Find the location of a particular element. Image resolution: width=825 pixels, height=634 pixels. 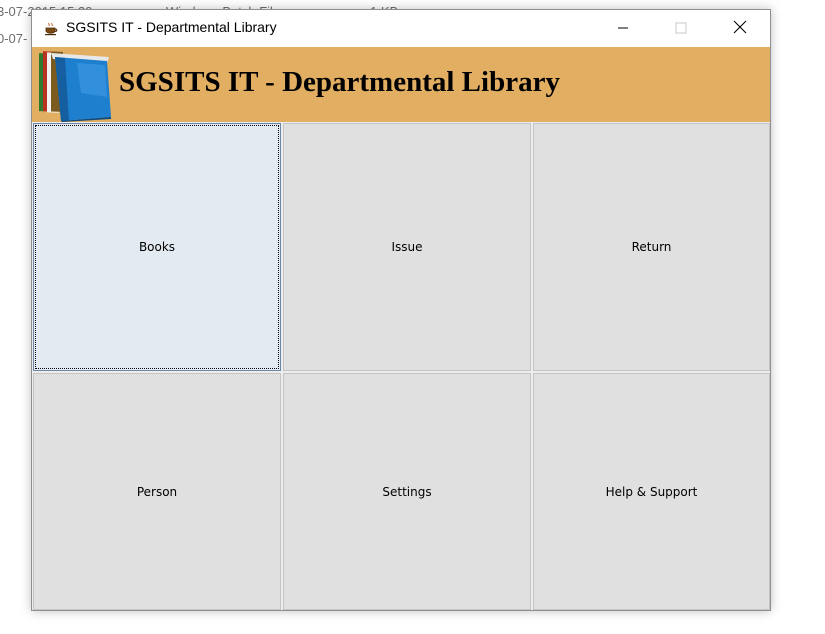

settings-button: Settings is located at coordinates (407, 491).